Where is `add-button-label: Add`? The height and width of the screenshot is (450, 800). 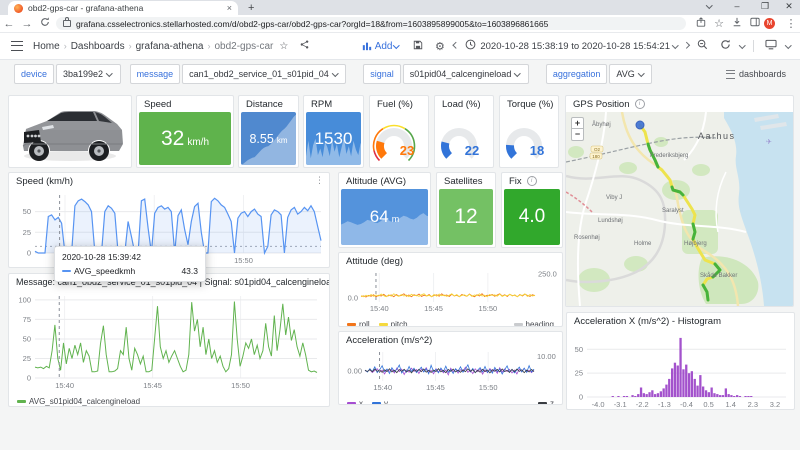
add-button-label: Add is located at coordinates (383, 46).